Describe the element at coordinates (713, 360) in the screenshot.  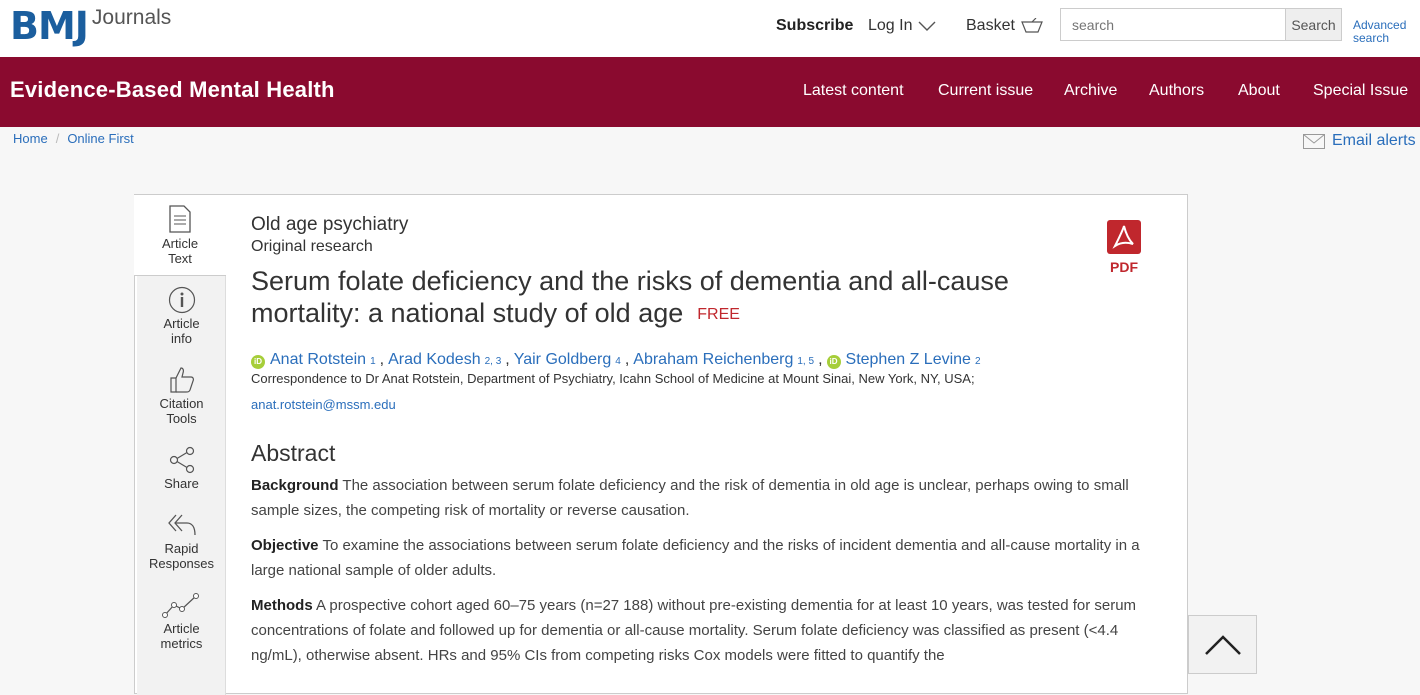
I see `author-link: Abraham Reichenberg` at that location.